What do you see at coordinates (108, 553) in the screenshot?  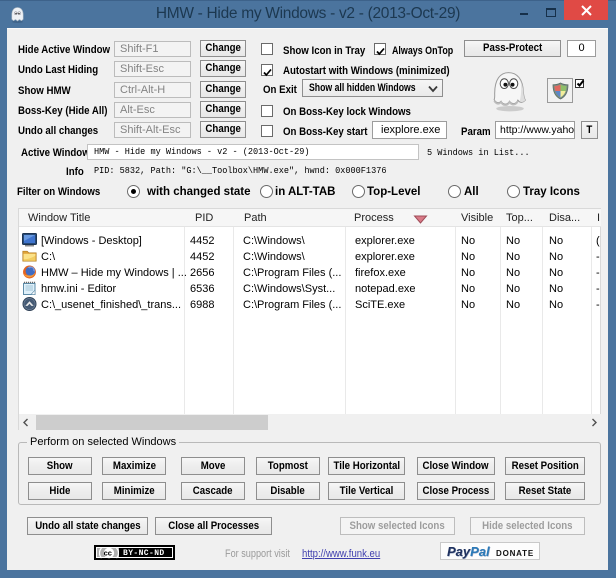 I see `svg-text: cc` at bounding box center [108, 553].